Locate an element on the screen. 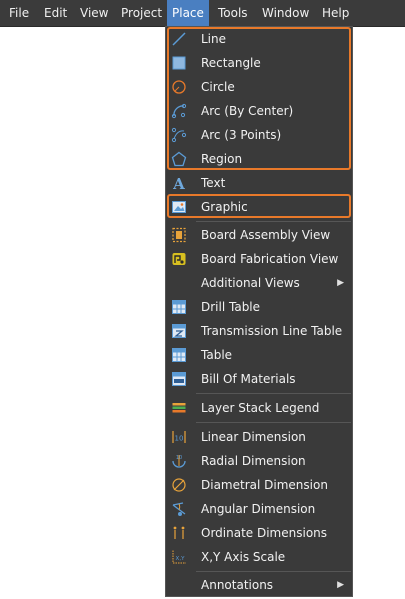 The width and height of the screenshot is (405, 599). menu-item-angular-dimension: Angular Dimension is located at coordinates (259, 509).